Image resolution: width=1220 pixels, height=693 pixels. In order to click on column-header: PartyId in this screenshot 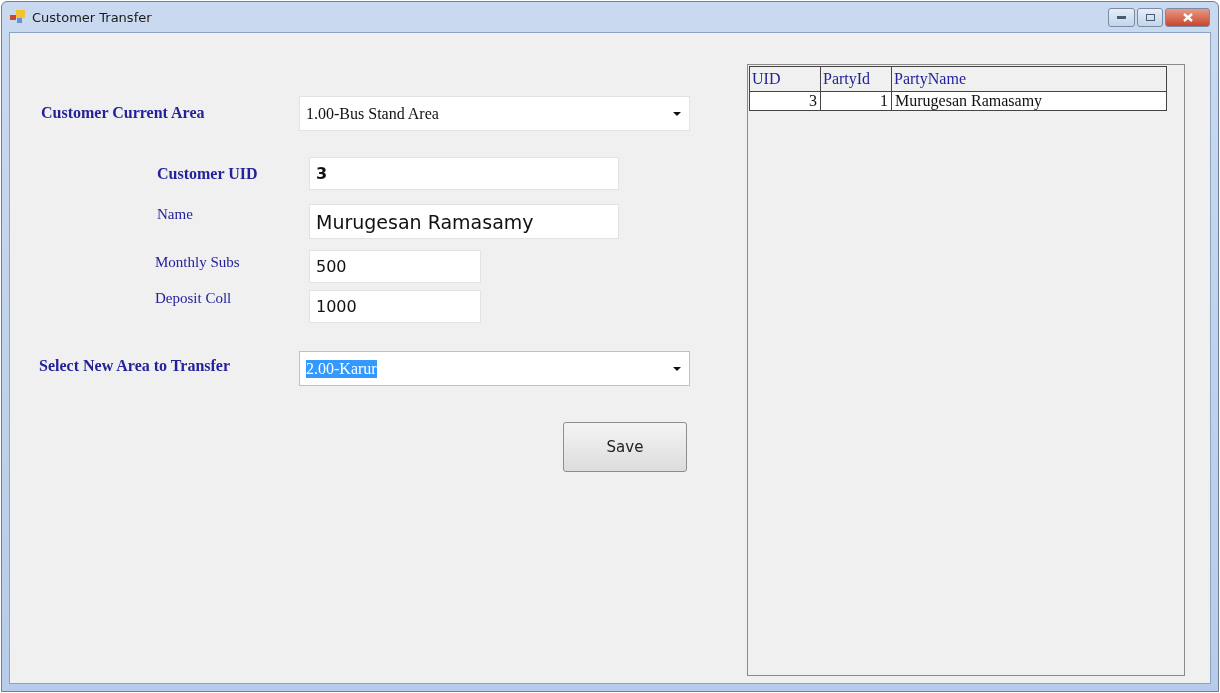, I will do `click(856, 79)`.